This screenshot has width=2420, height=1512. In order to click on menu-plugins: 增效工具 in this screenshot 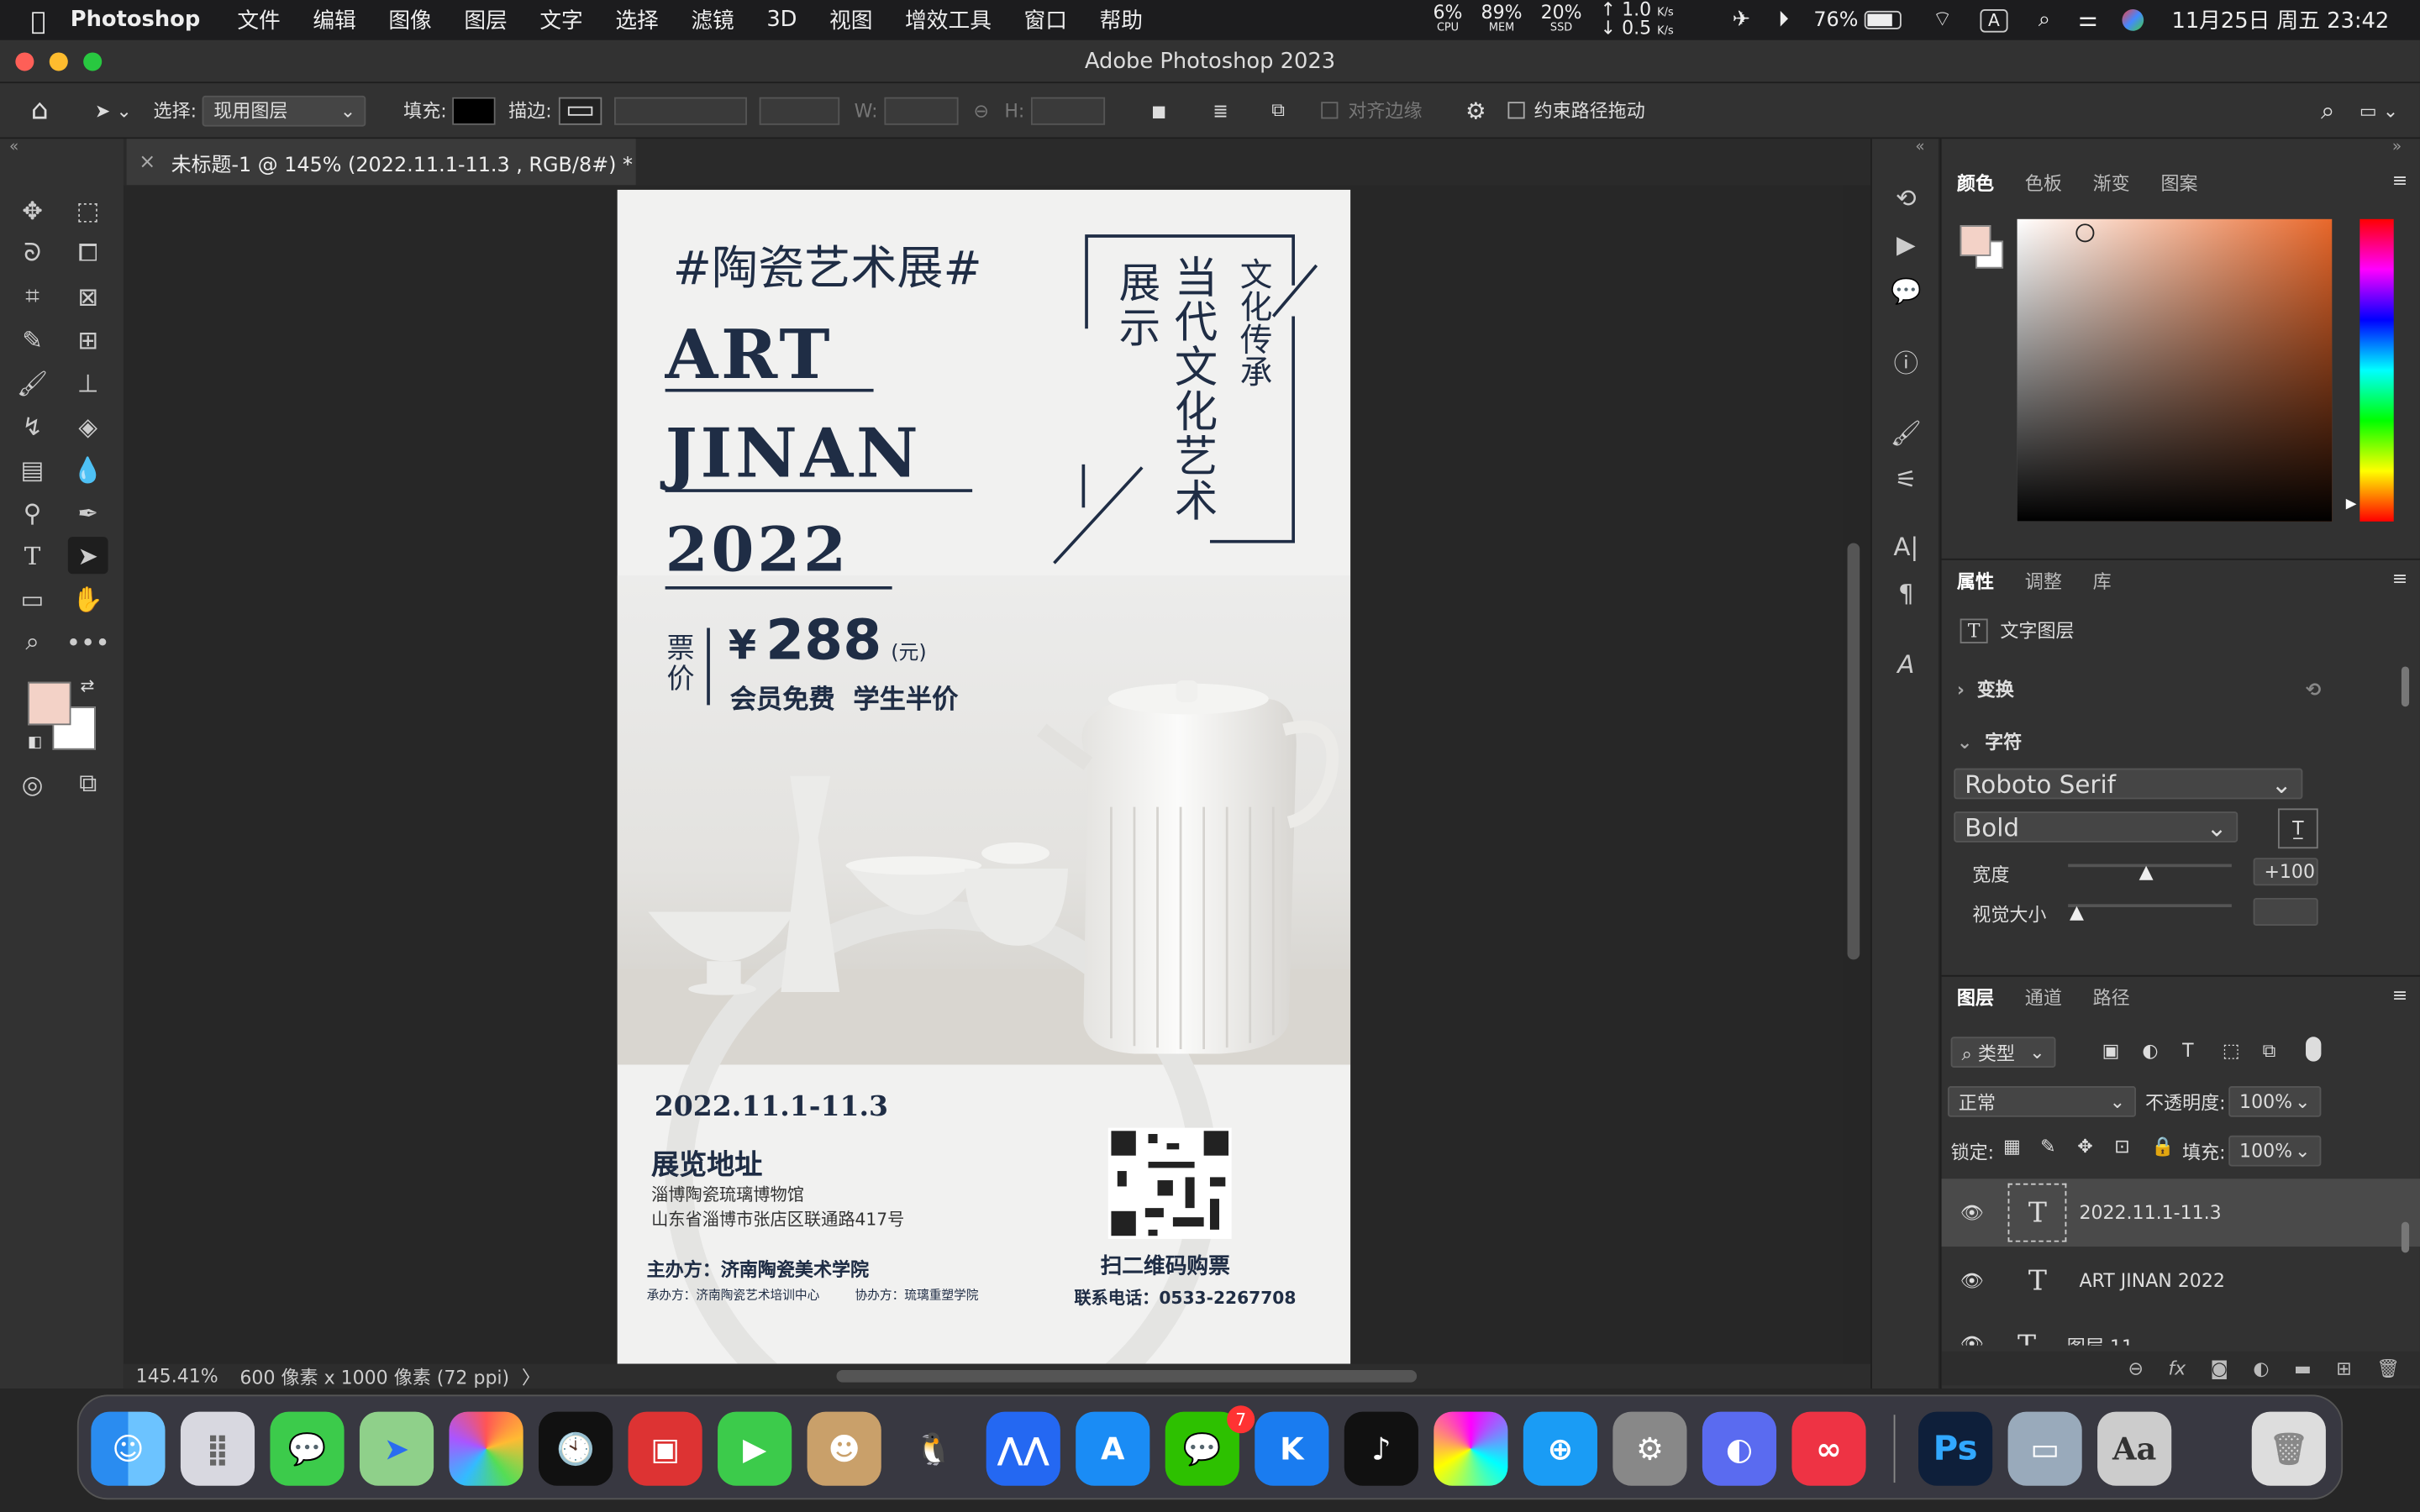, I will do `click(948, 20)`.